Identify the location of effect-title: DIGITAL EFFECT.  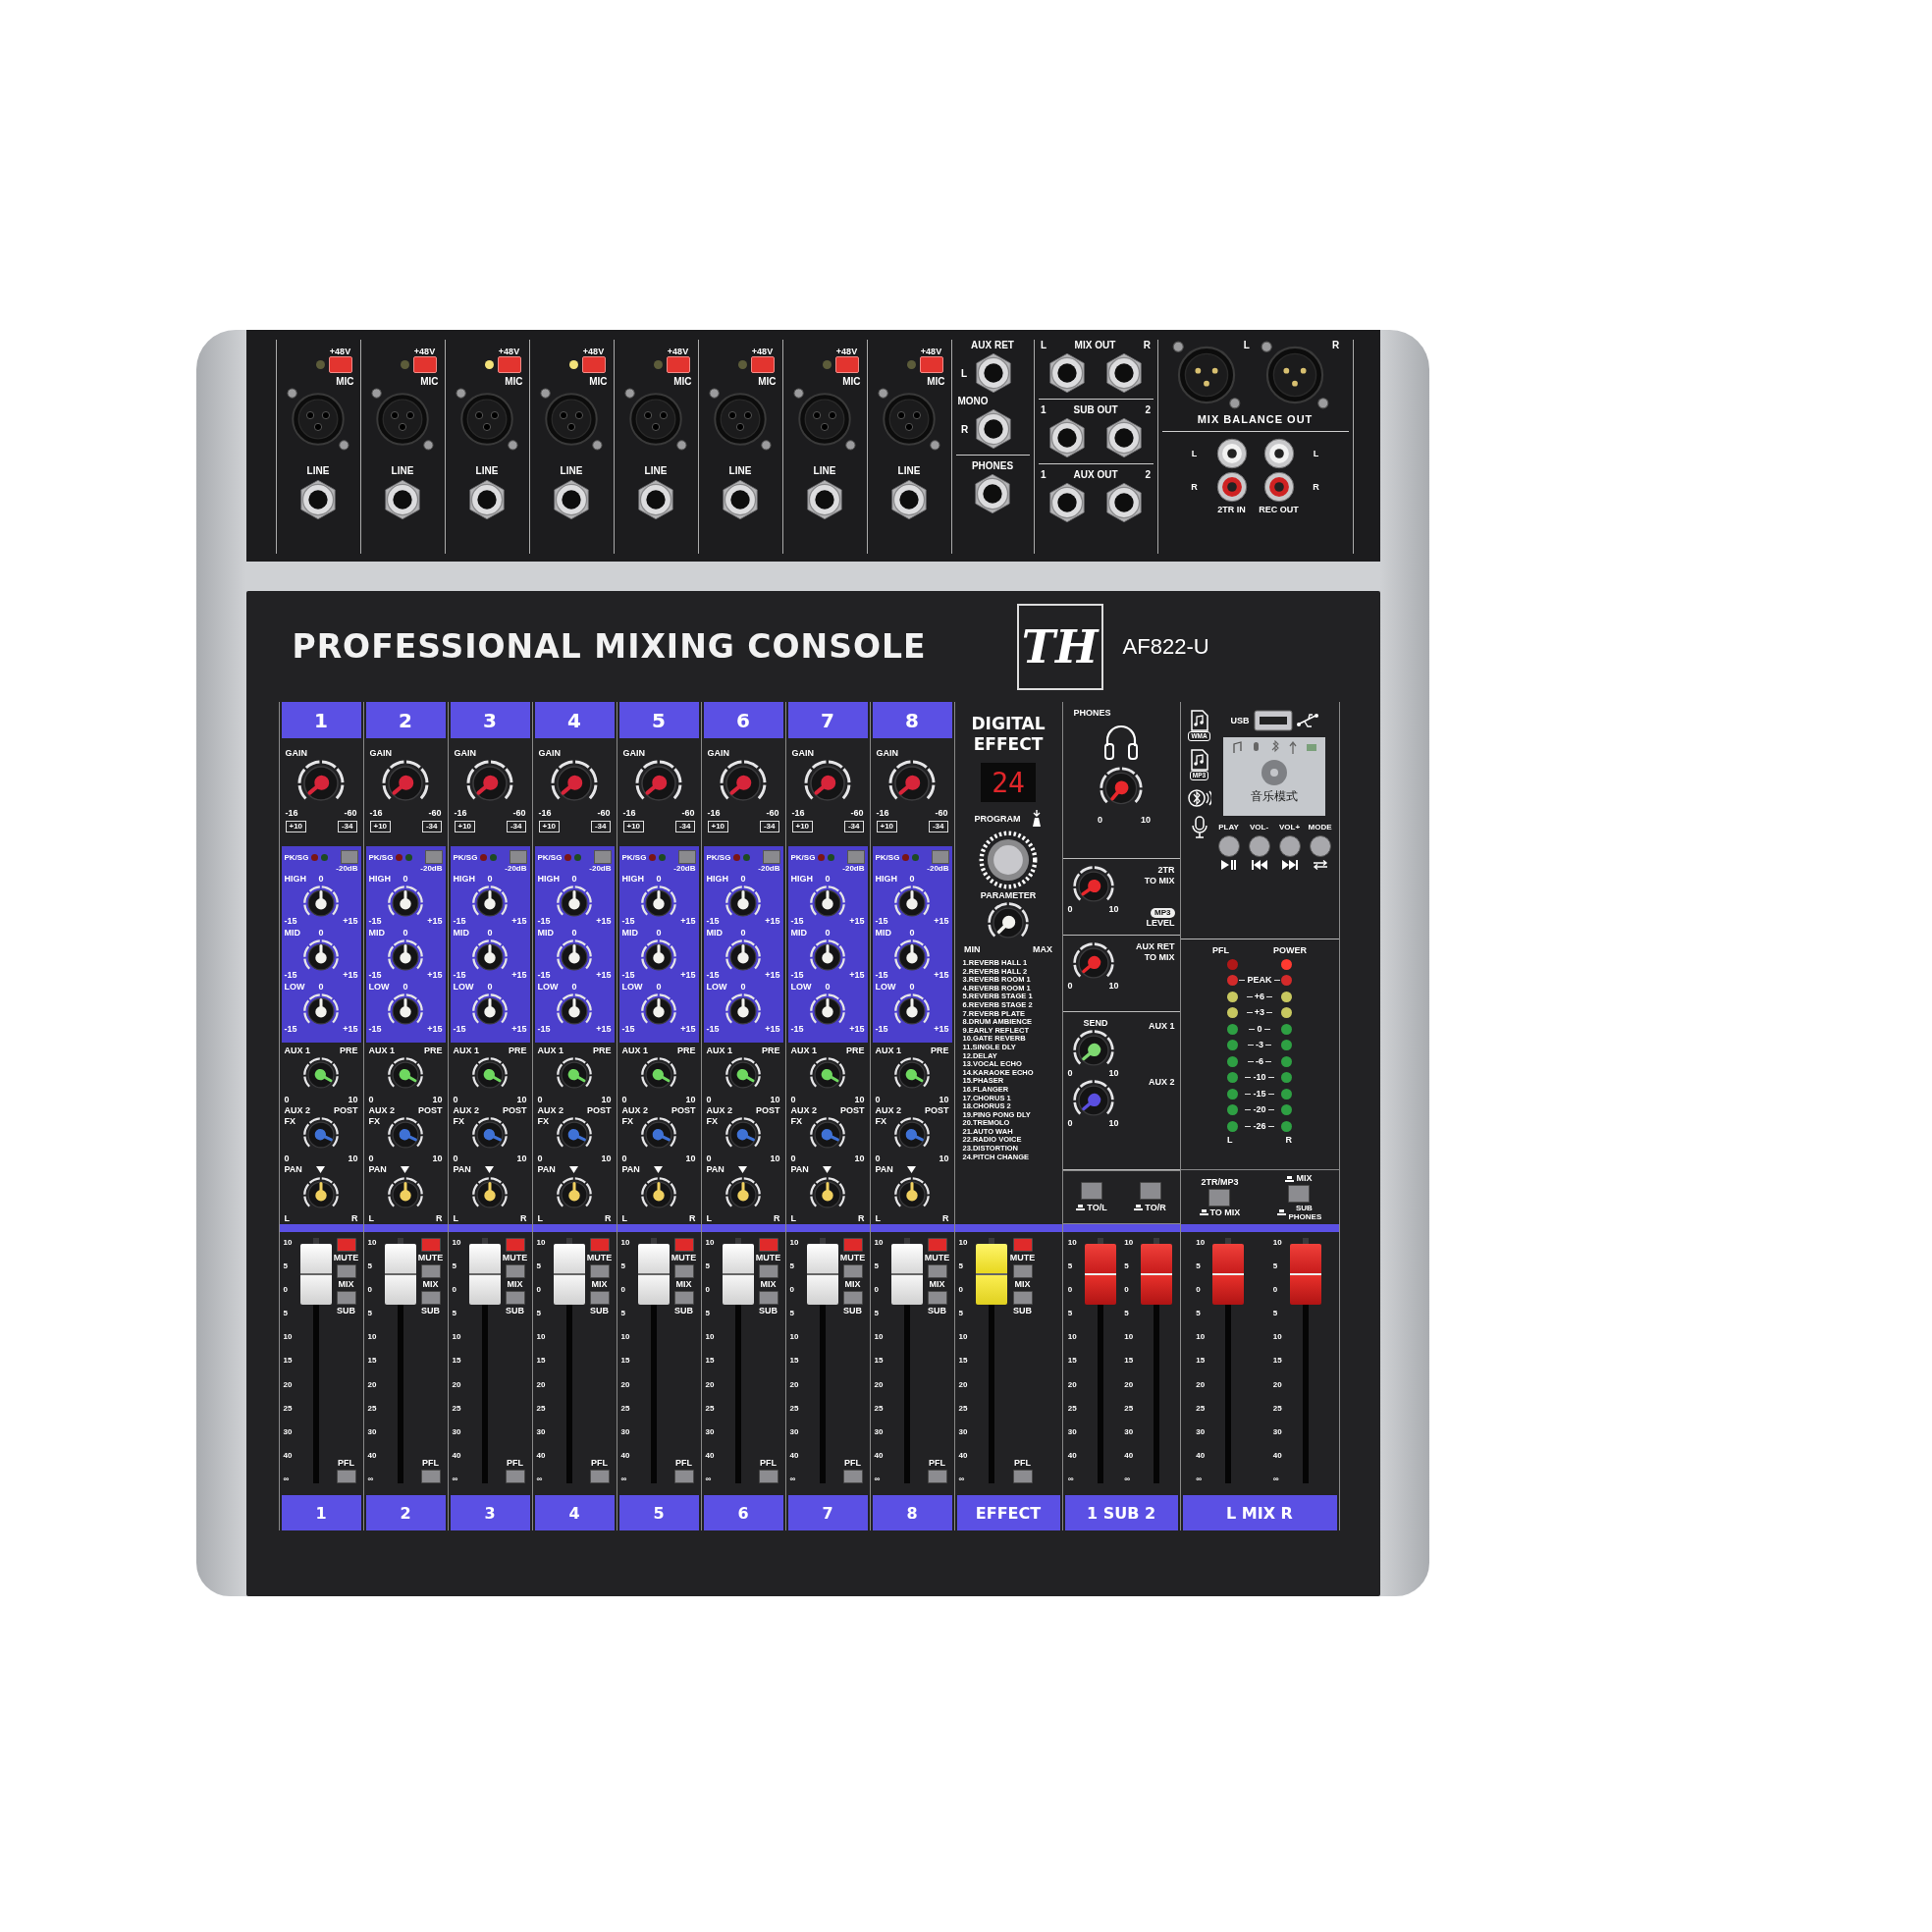
(1008, 734).